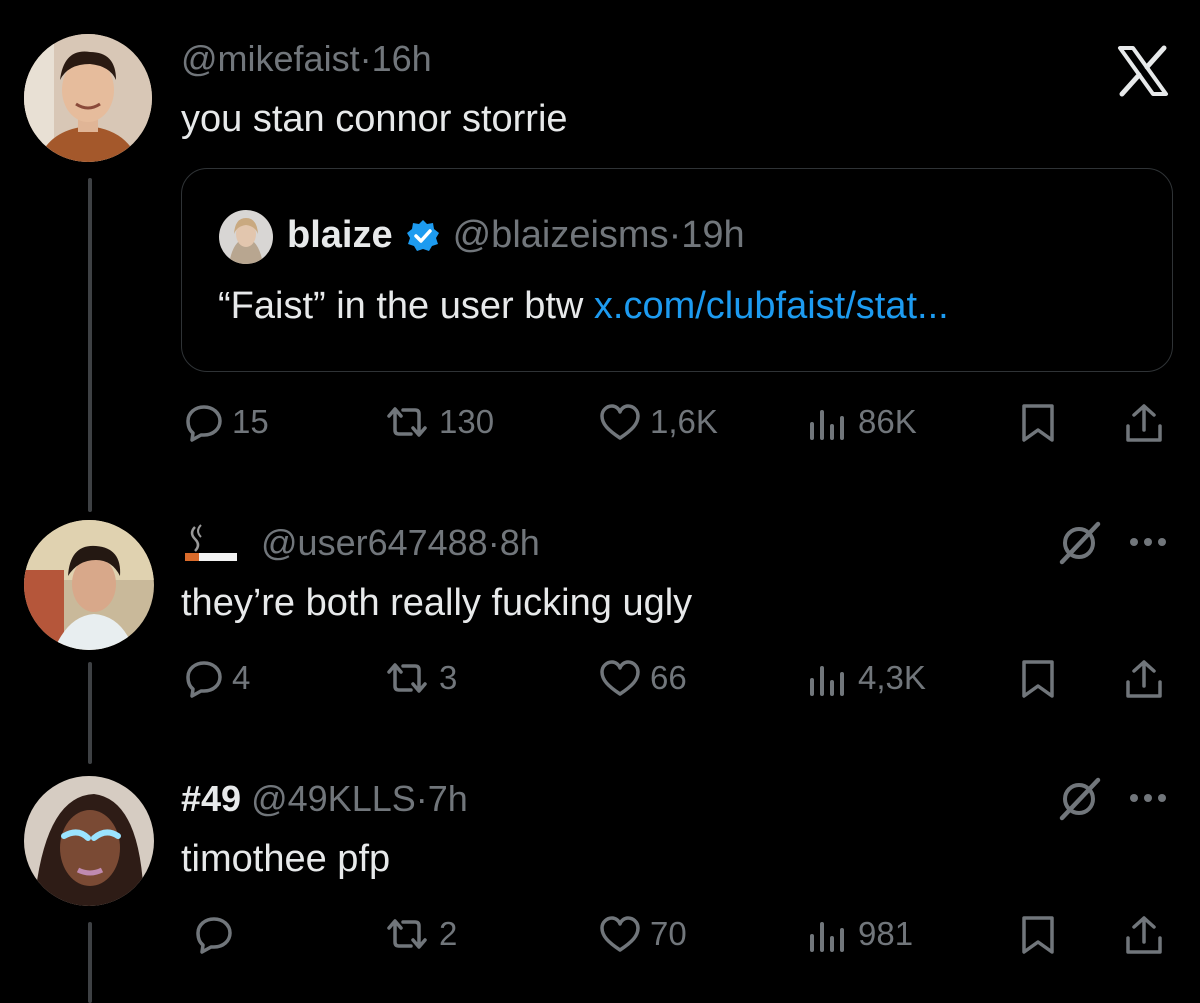 This screenshot has height=1003, width=1200. I want to click on views-button: 86K, so click(861, 422).